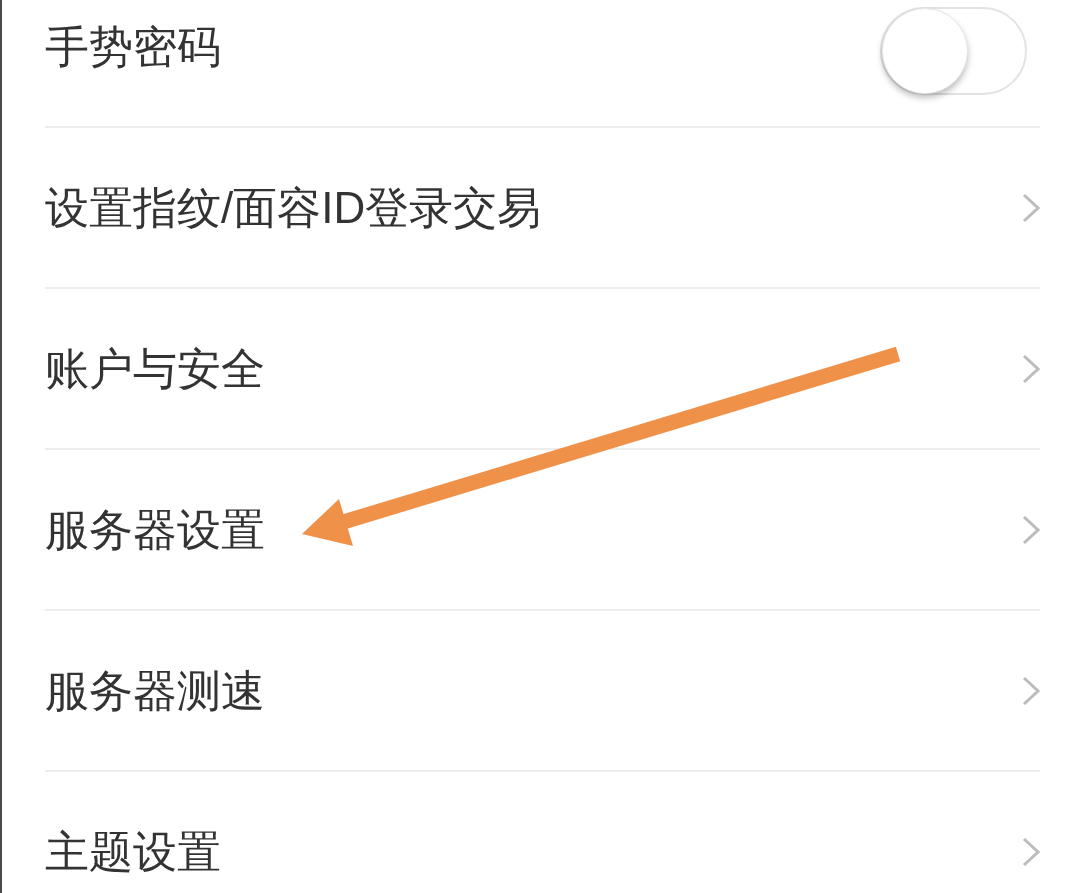 The image size is (1080, 893). I want to click on setting-label: 设置指纹/面容ID登录交易, so click(293, 207).